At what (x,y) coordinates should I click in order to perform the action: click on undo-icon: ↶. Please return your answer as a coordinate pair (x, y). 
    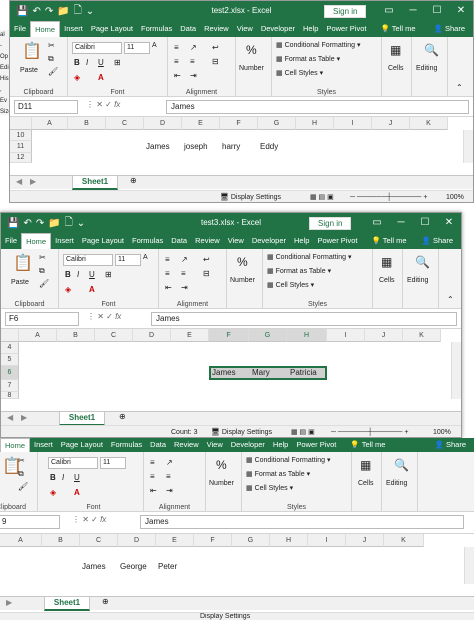
    Looking at the image, I should click on (36, 11).